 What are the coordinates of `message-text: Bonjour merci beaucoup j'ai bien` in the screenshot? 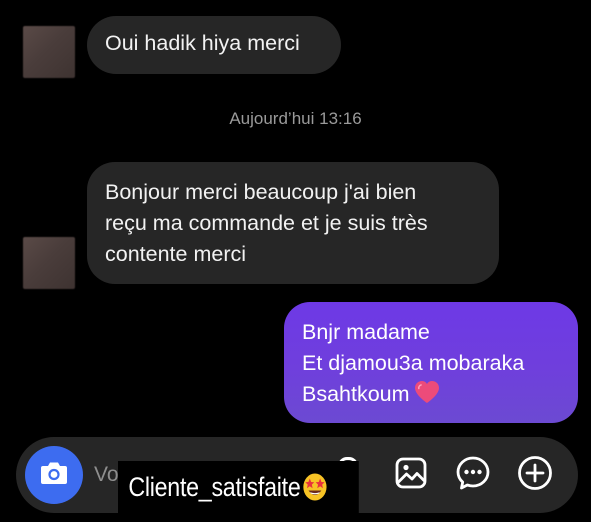 It's located at (261, 192).